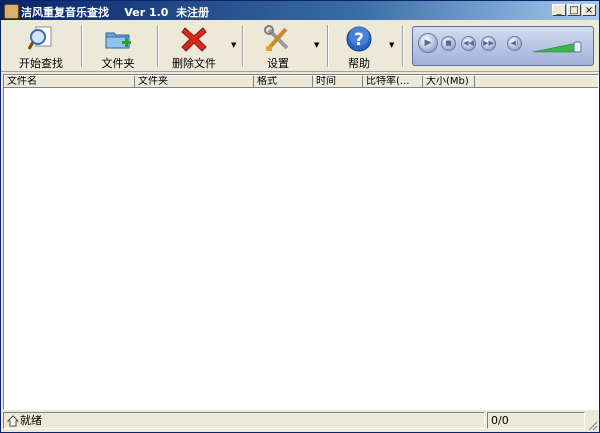 This screenshot has height=433, width=600. Describe the element at coordinates (234, 45) in the screenshot. I see `delete-dropdown-arrow: ▼` at that location.